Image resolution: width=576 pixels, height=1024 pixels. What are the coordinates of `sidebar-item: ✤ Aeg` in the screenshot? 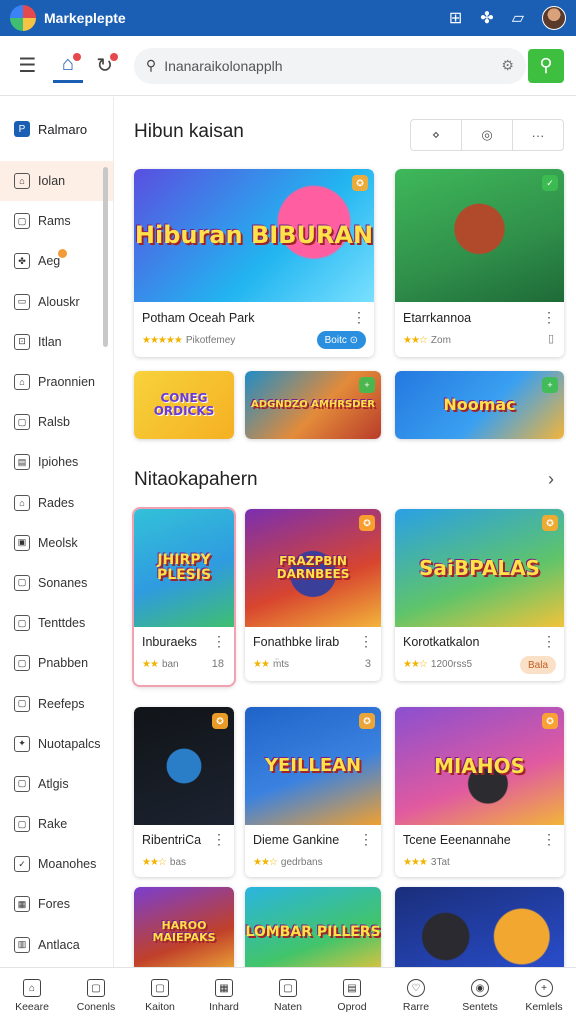 It's located at (56, 261).